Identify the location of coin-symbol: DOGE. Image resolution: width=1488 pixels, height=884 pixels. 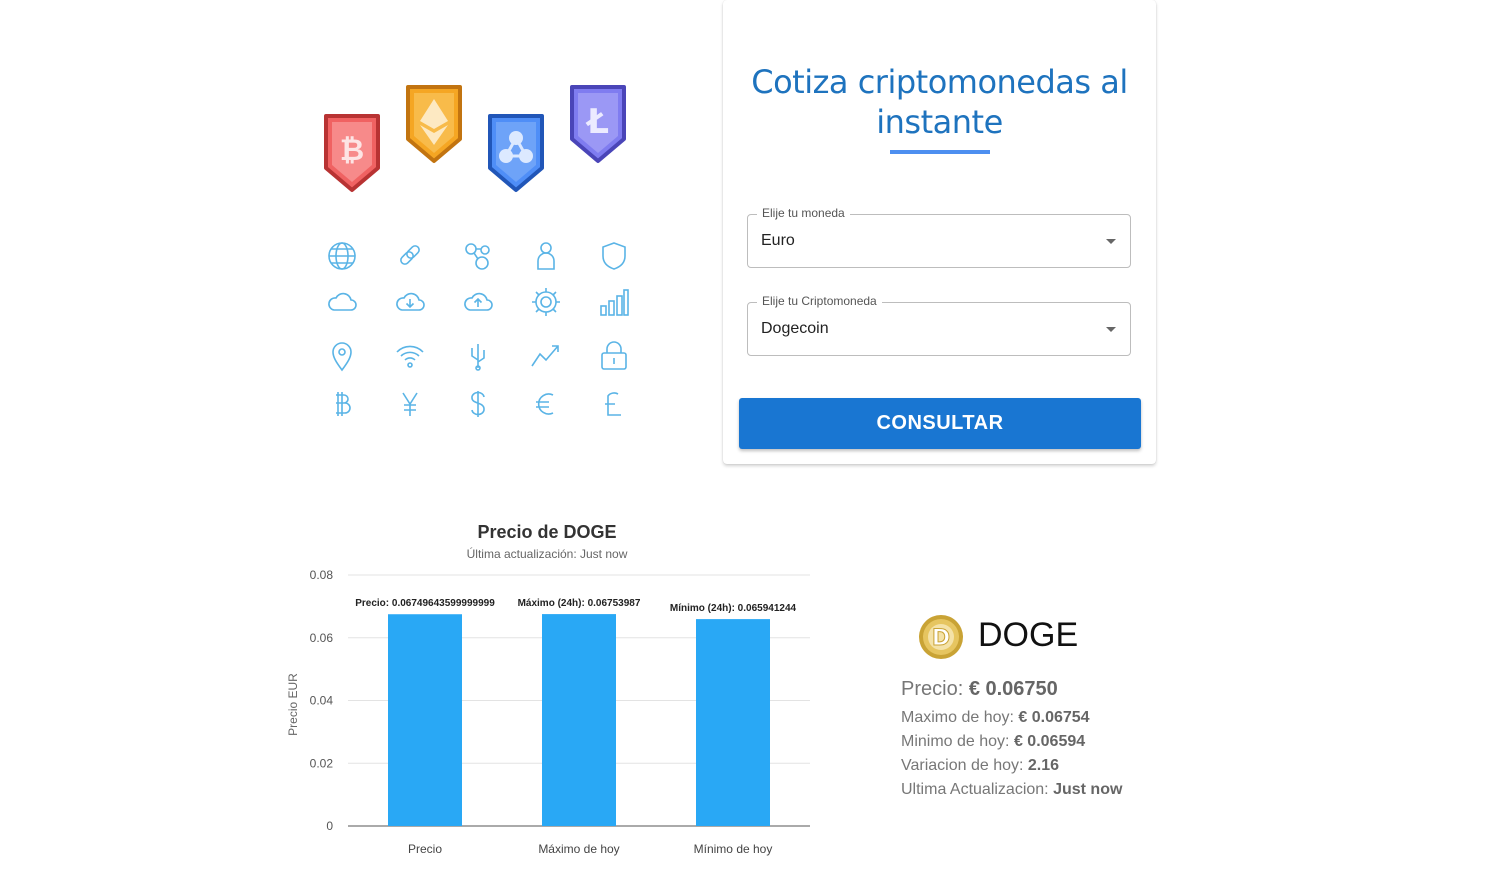
(1028, 635).